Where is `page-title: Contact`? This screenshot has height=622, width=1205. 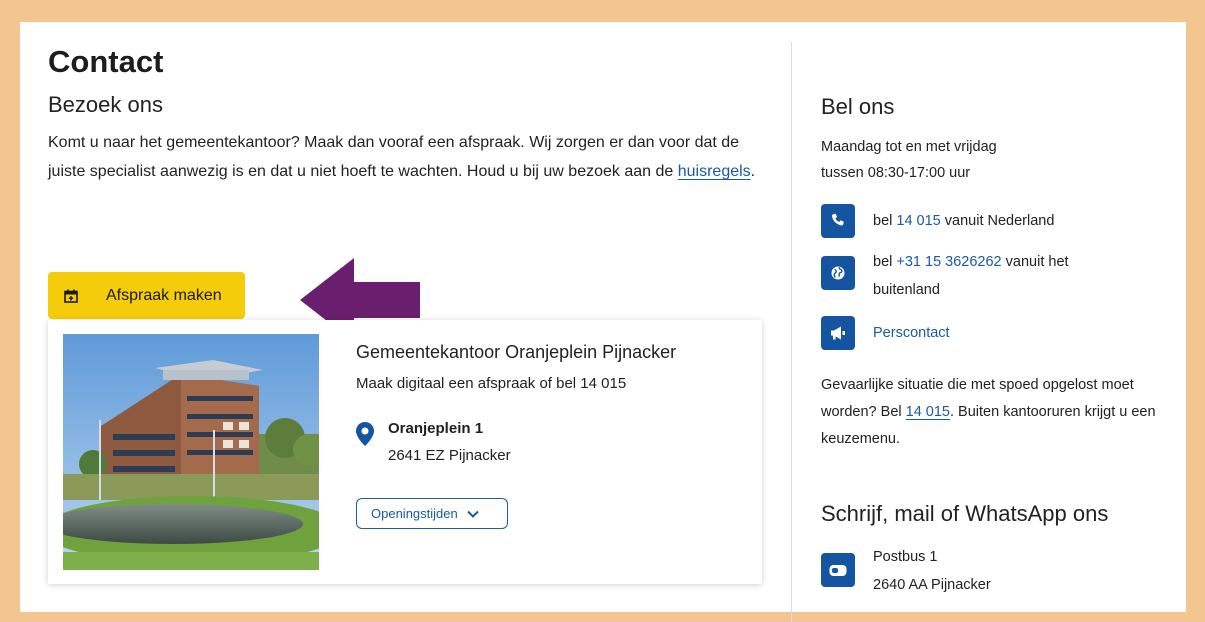 page-title: Contact is located at coordinates (106, 61).